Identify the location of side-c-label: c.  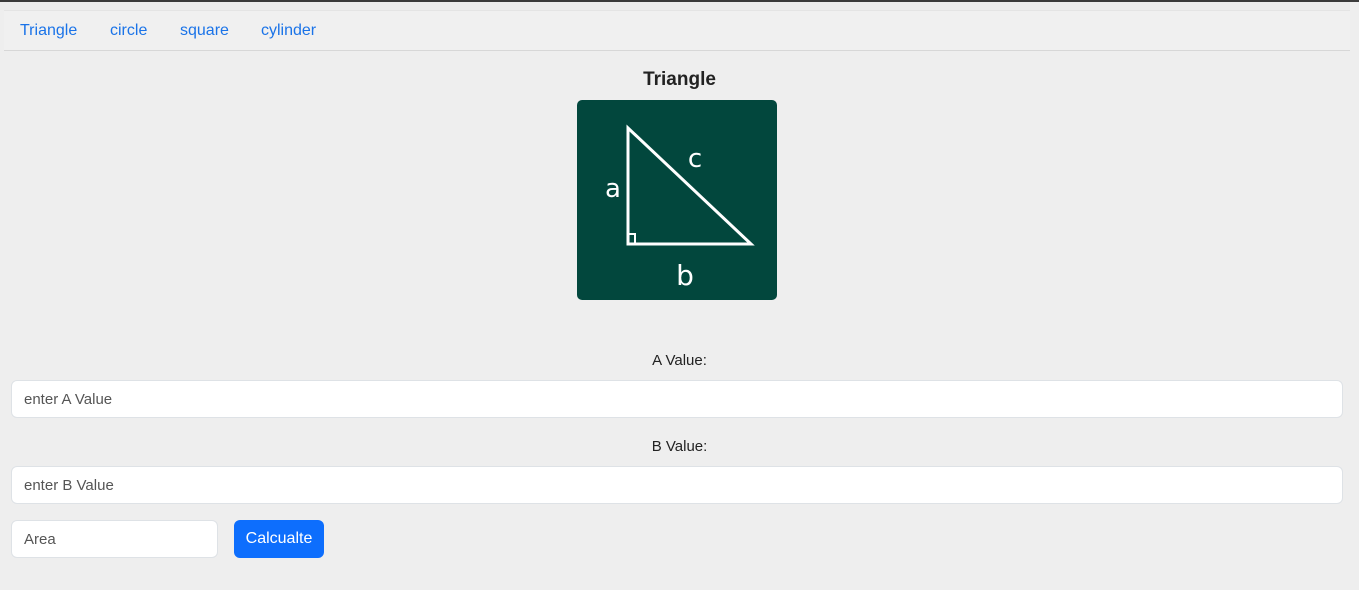
(695, 159).